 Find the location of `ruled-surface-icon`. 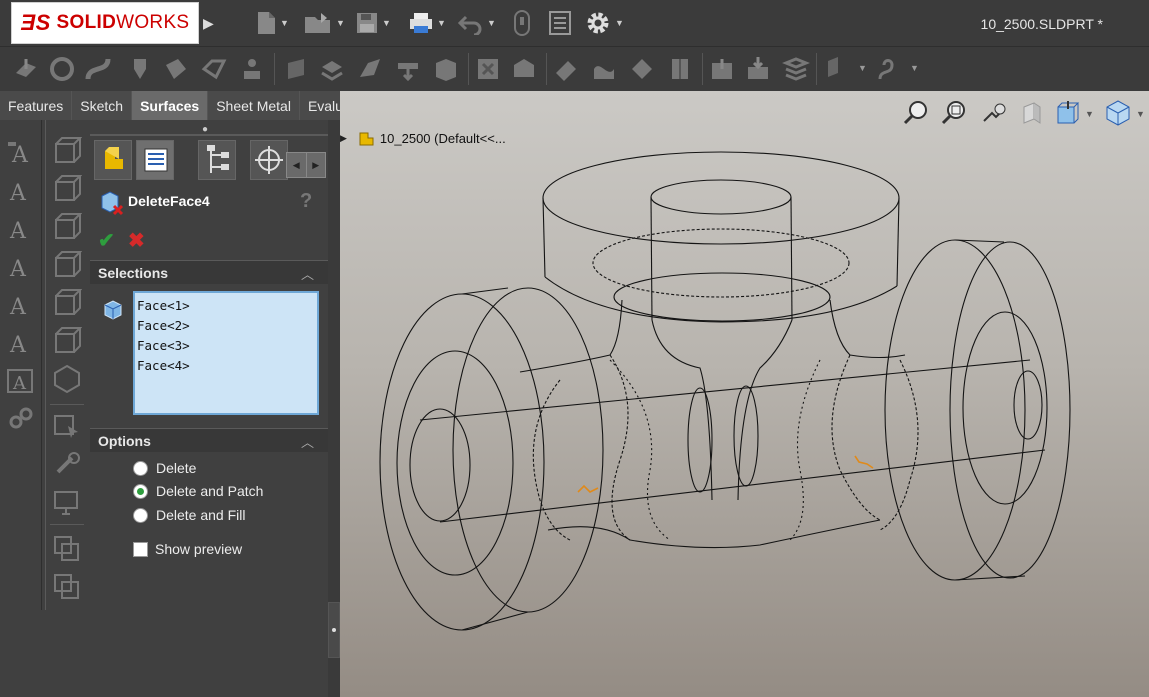

ruled-surface-icon is located at coordinates (370, 69).